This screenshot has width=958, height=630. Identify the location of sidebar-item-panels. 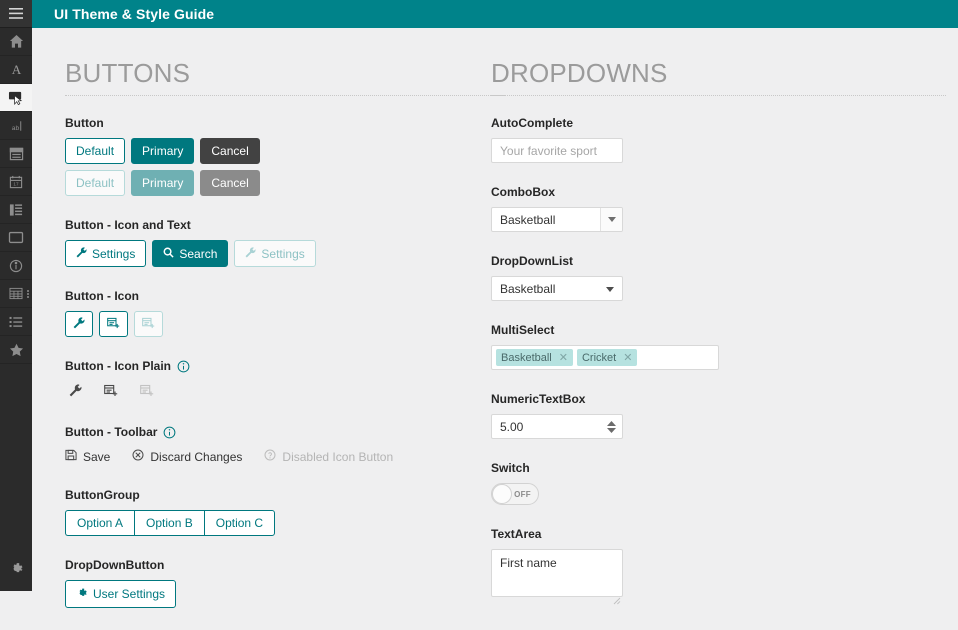
(16, 154).